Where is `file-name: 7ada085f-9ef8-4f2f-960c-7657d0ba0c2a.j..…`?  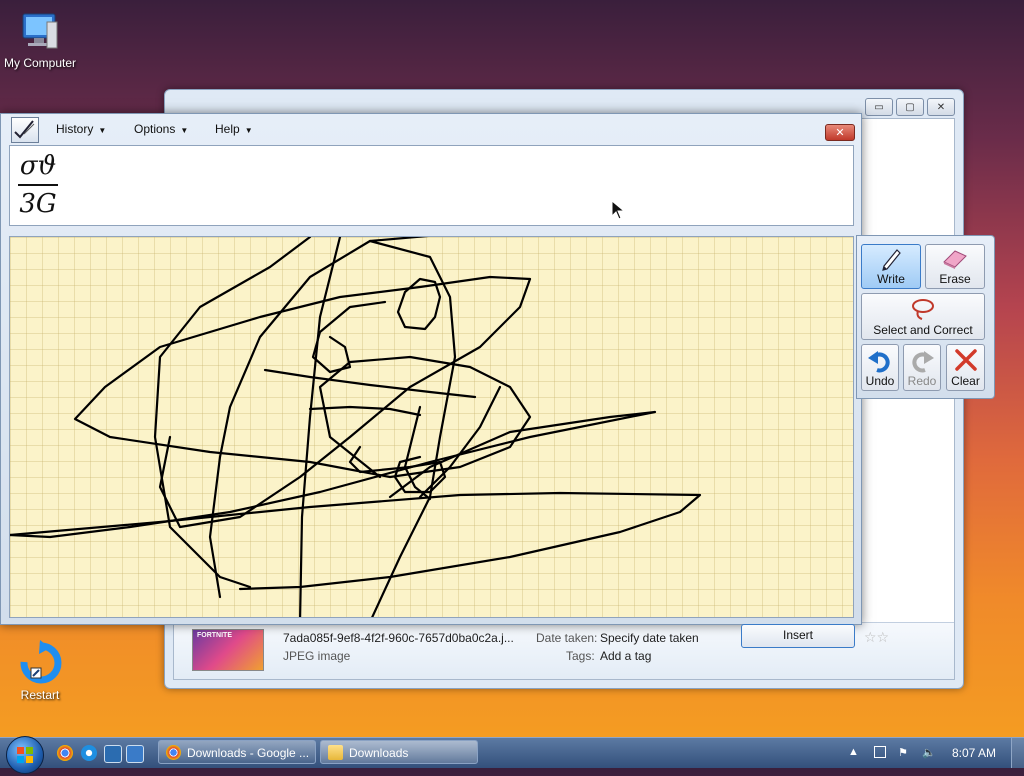 file-name: 7ada085f-9ef8-4f2f-960c-7657d0ba0c2a.j..… is located at coordinates (398, 638).